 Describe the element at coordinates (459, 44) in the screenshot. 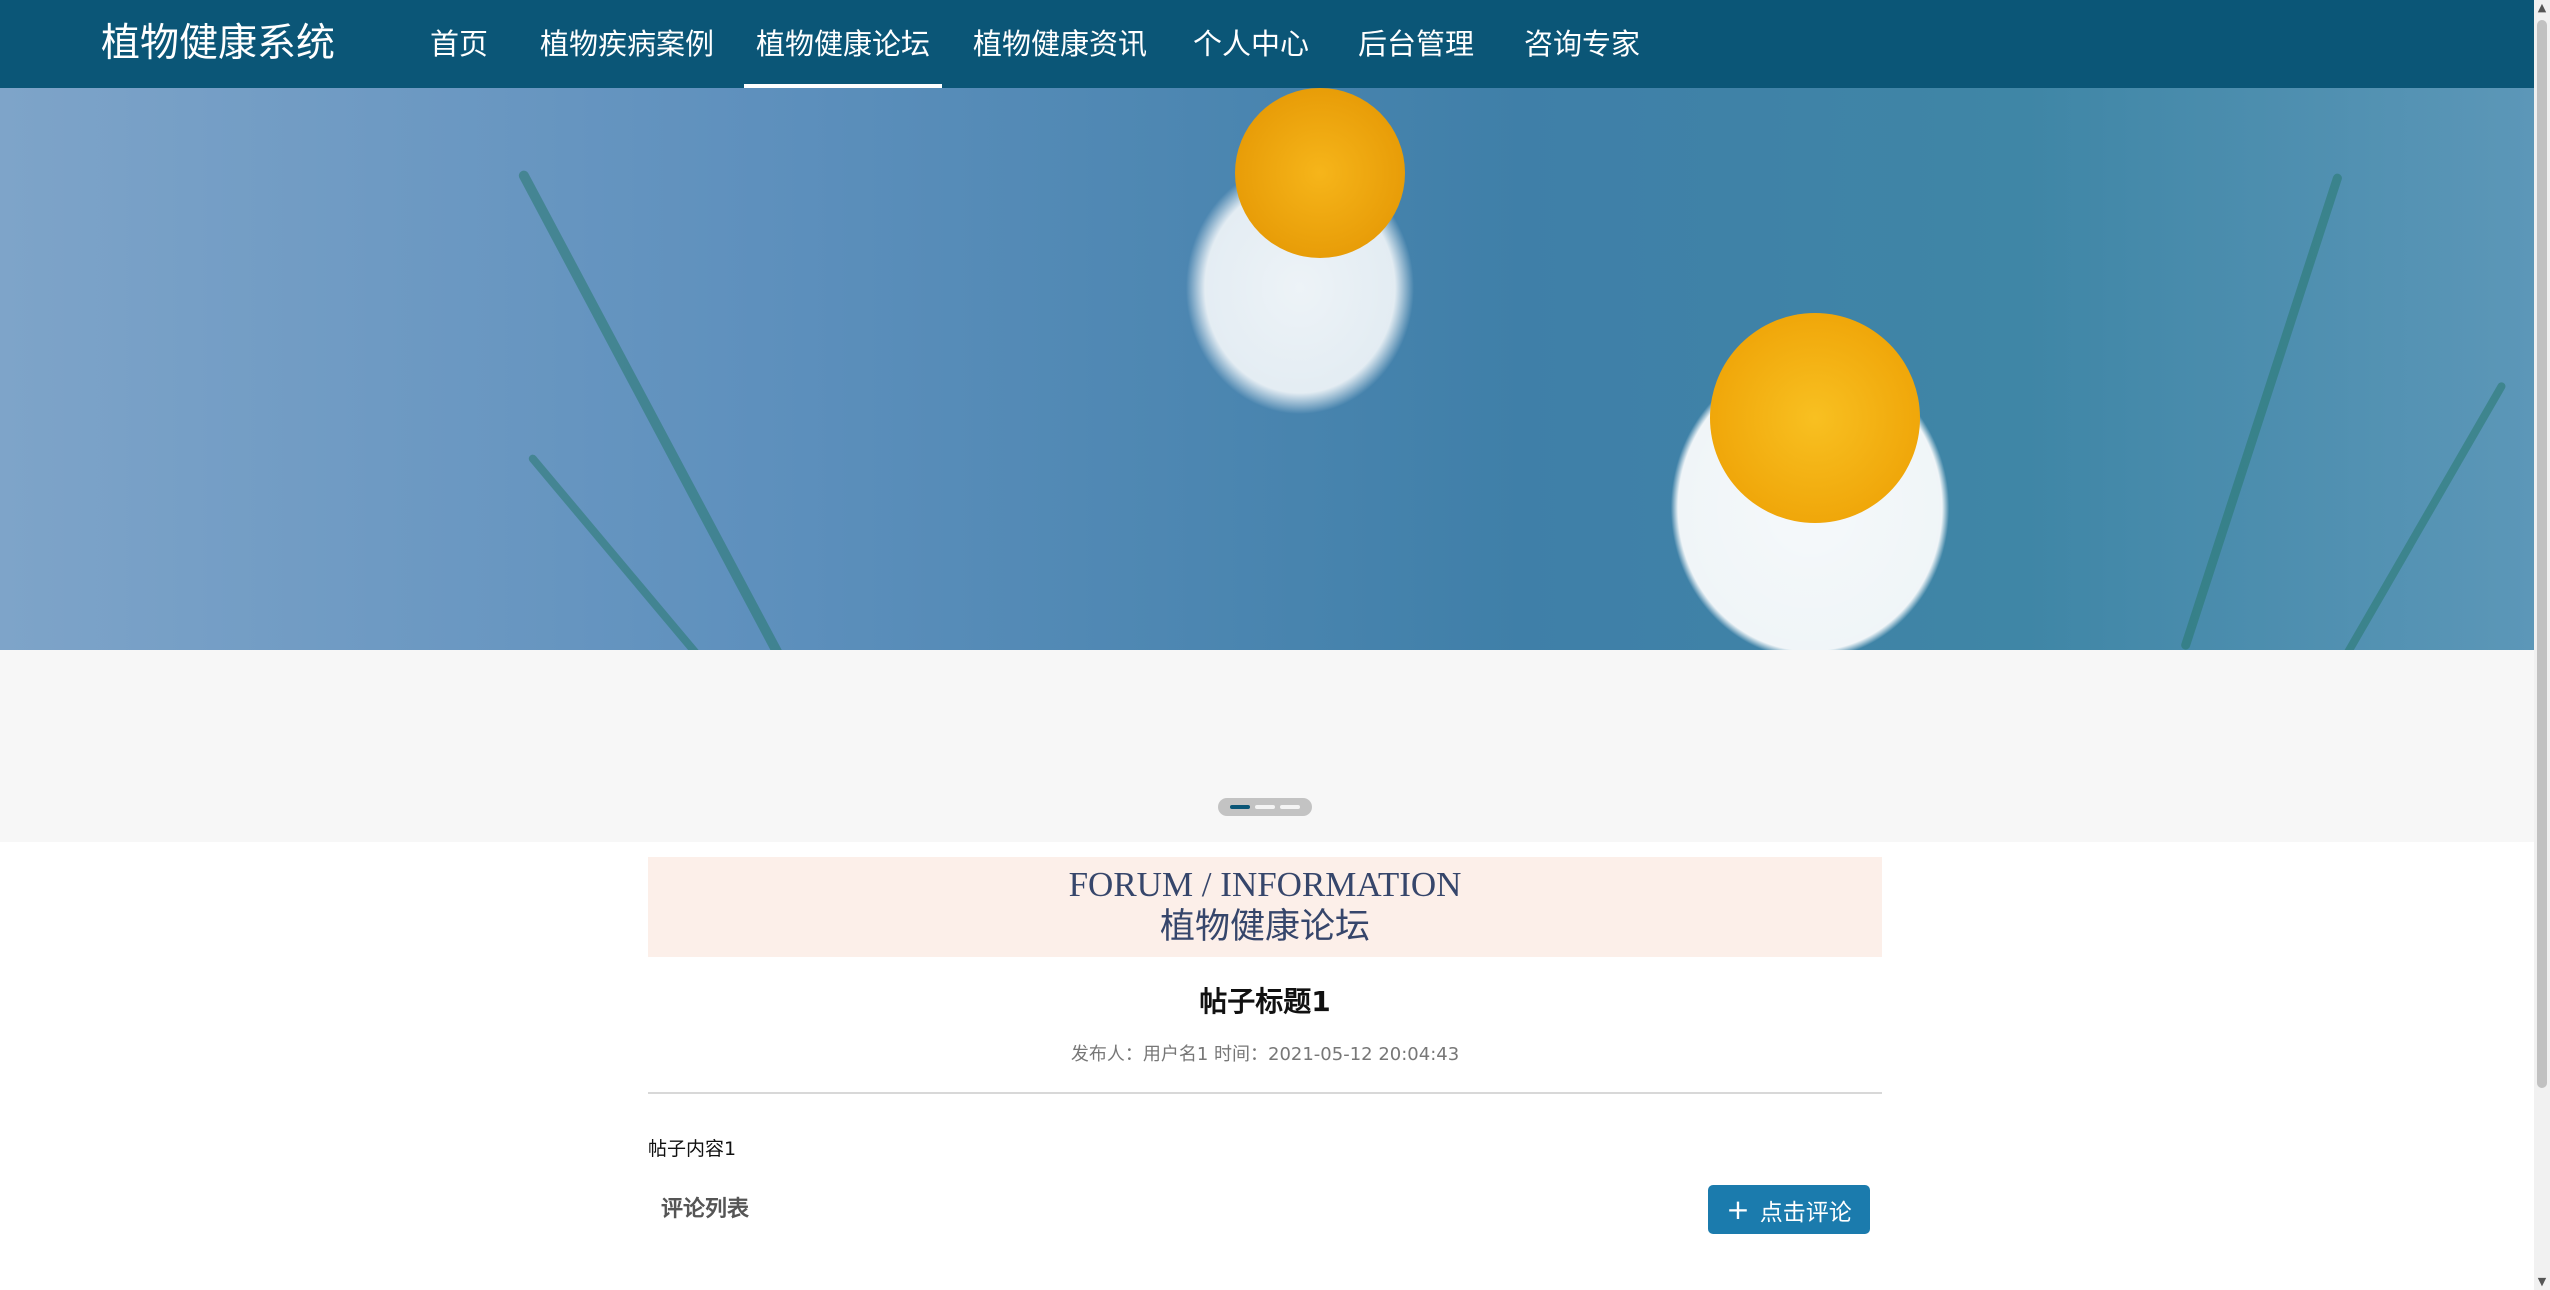

I see `nav-item-home: 首页` at that location.